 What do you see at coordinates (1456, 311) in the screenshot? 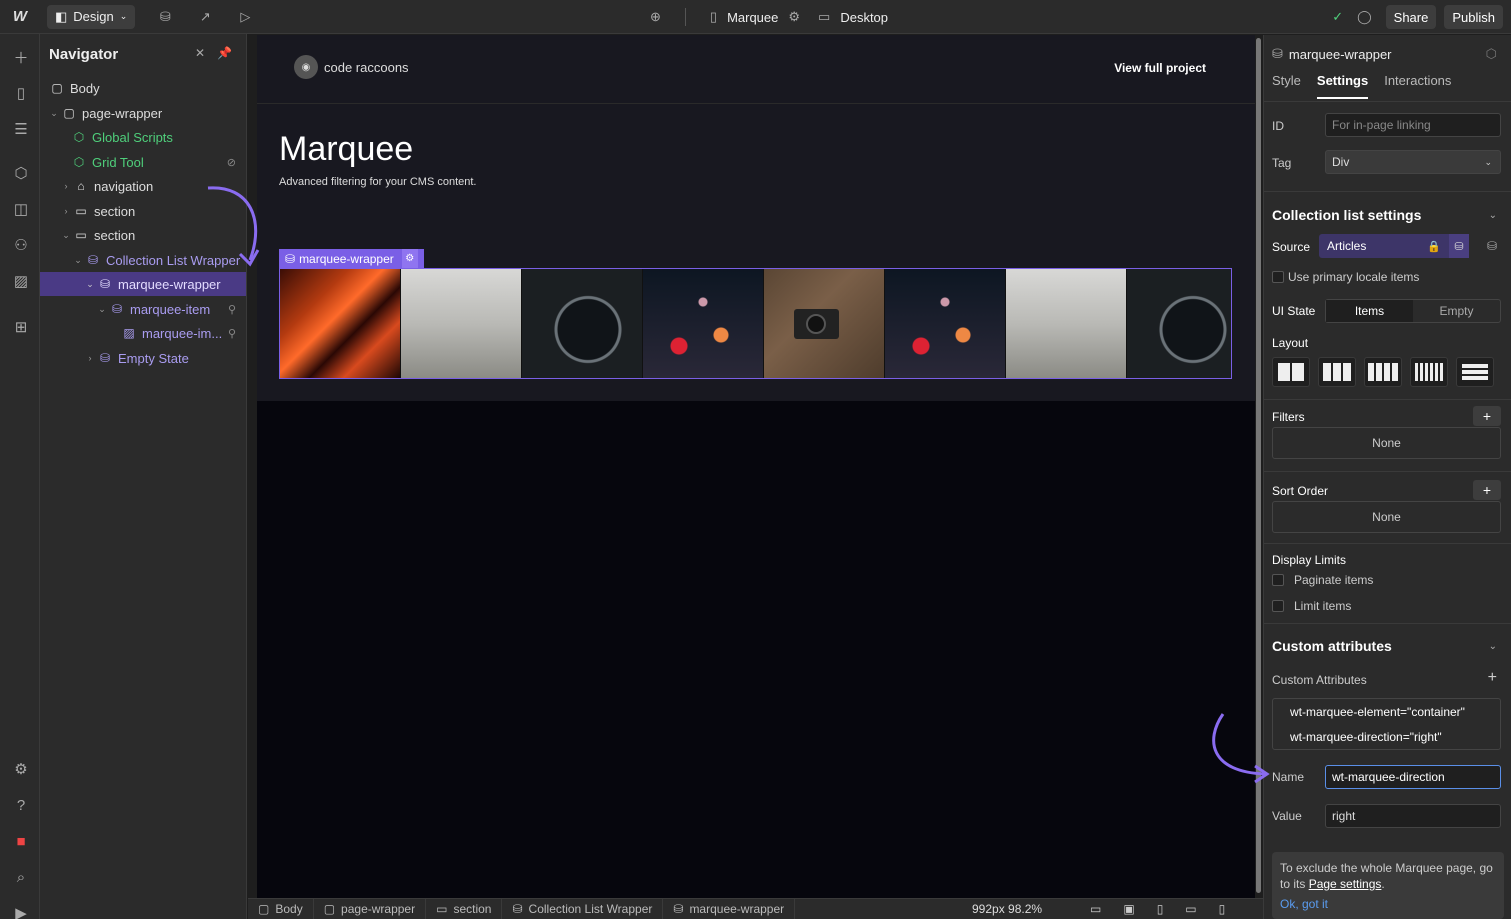
I see `ui-state-empty: Empty` at bounding box center [1456, 311].